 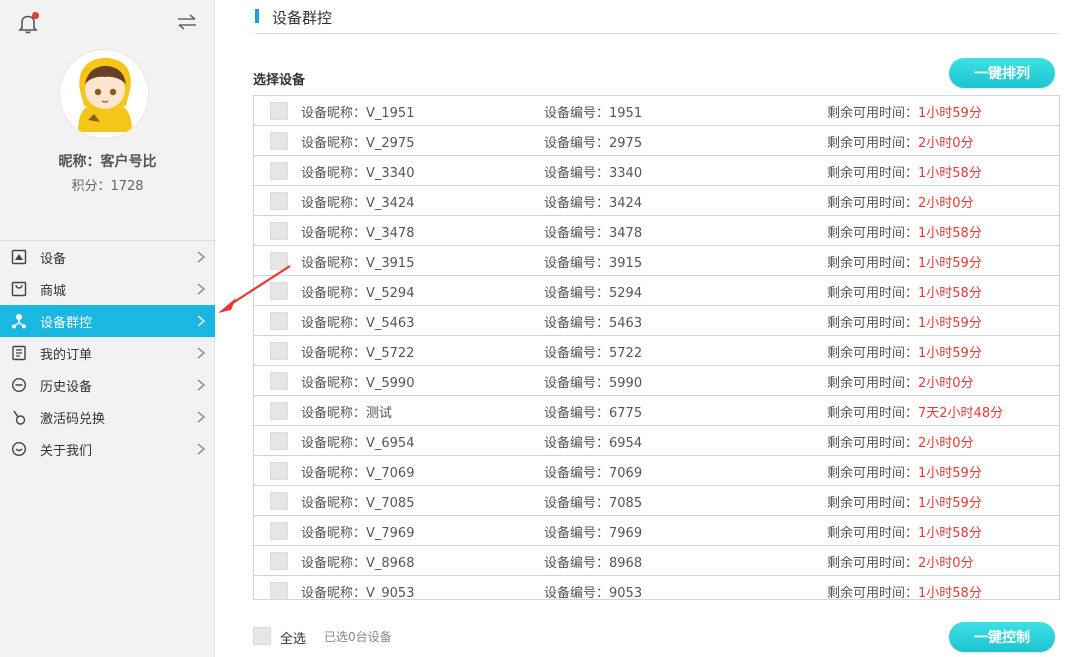 What do you see at coordinates (28, 23) in the screenshot?
I see `bell-icon` at bounding box center [28, 23].